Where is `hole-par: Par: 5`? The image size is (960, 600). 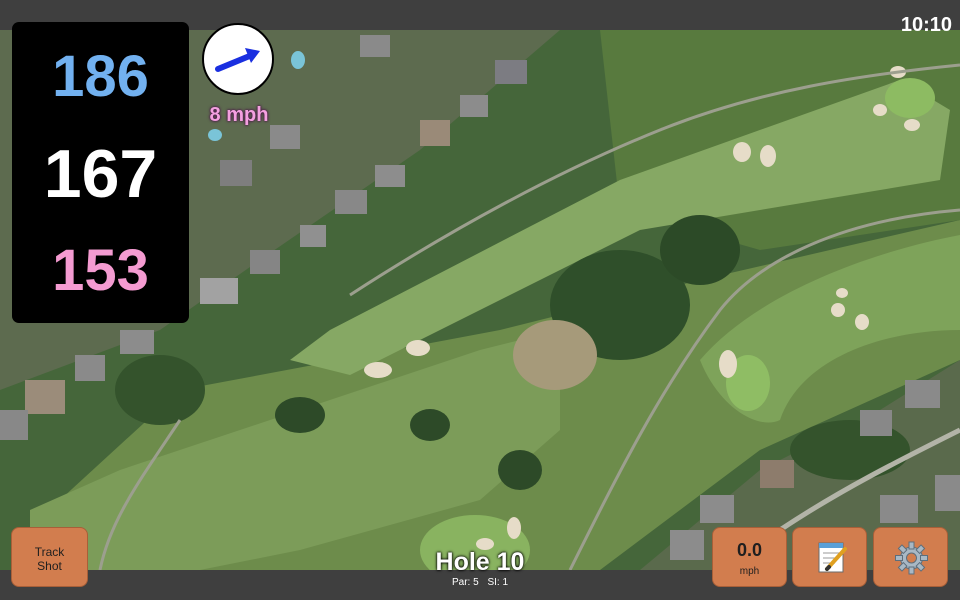
hole-par: Par: 5 is located at coordinates (465, 582).